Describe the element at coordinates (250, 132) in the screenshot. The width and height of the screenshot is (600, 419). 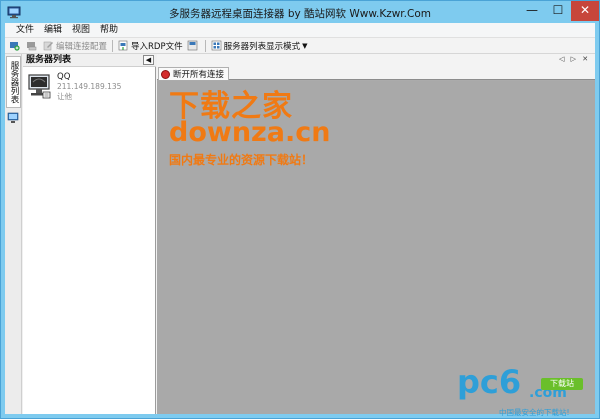
I see `watermark-url: downza.cn` at that location.